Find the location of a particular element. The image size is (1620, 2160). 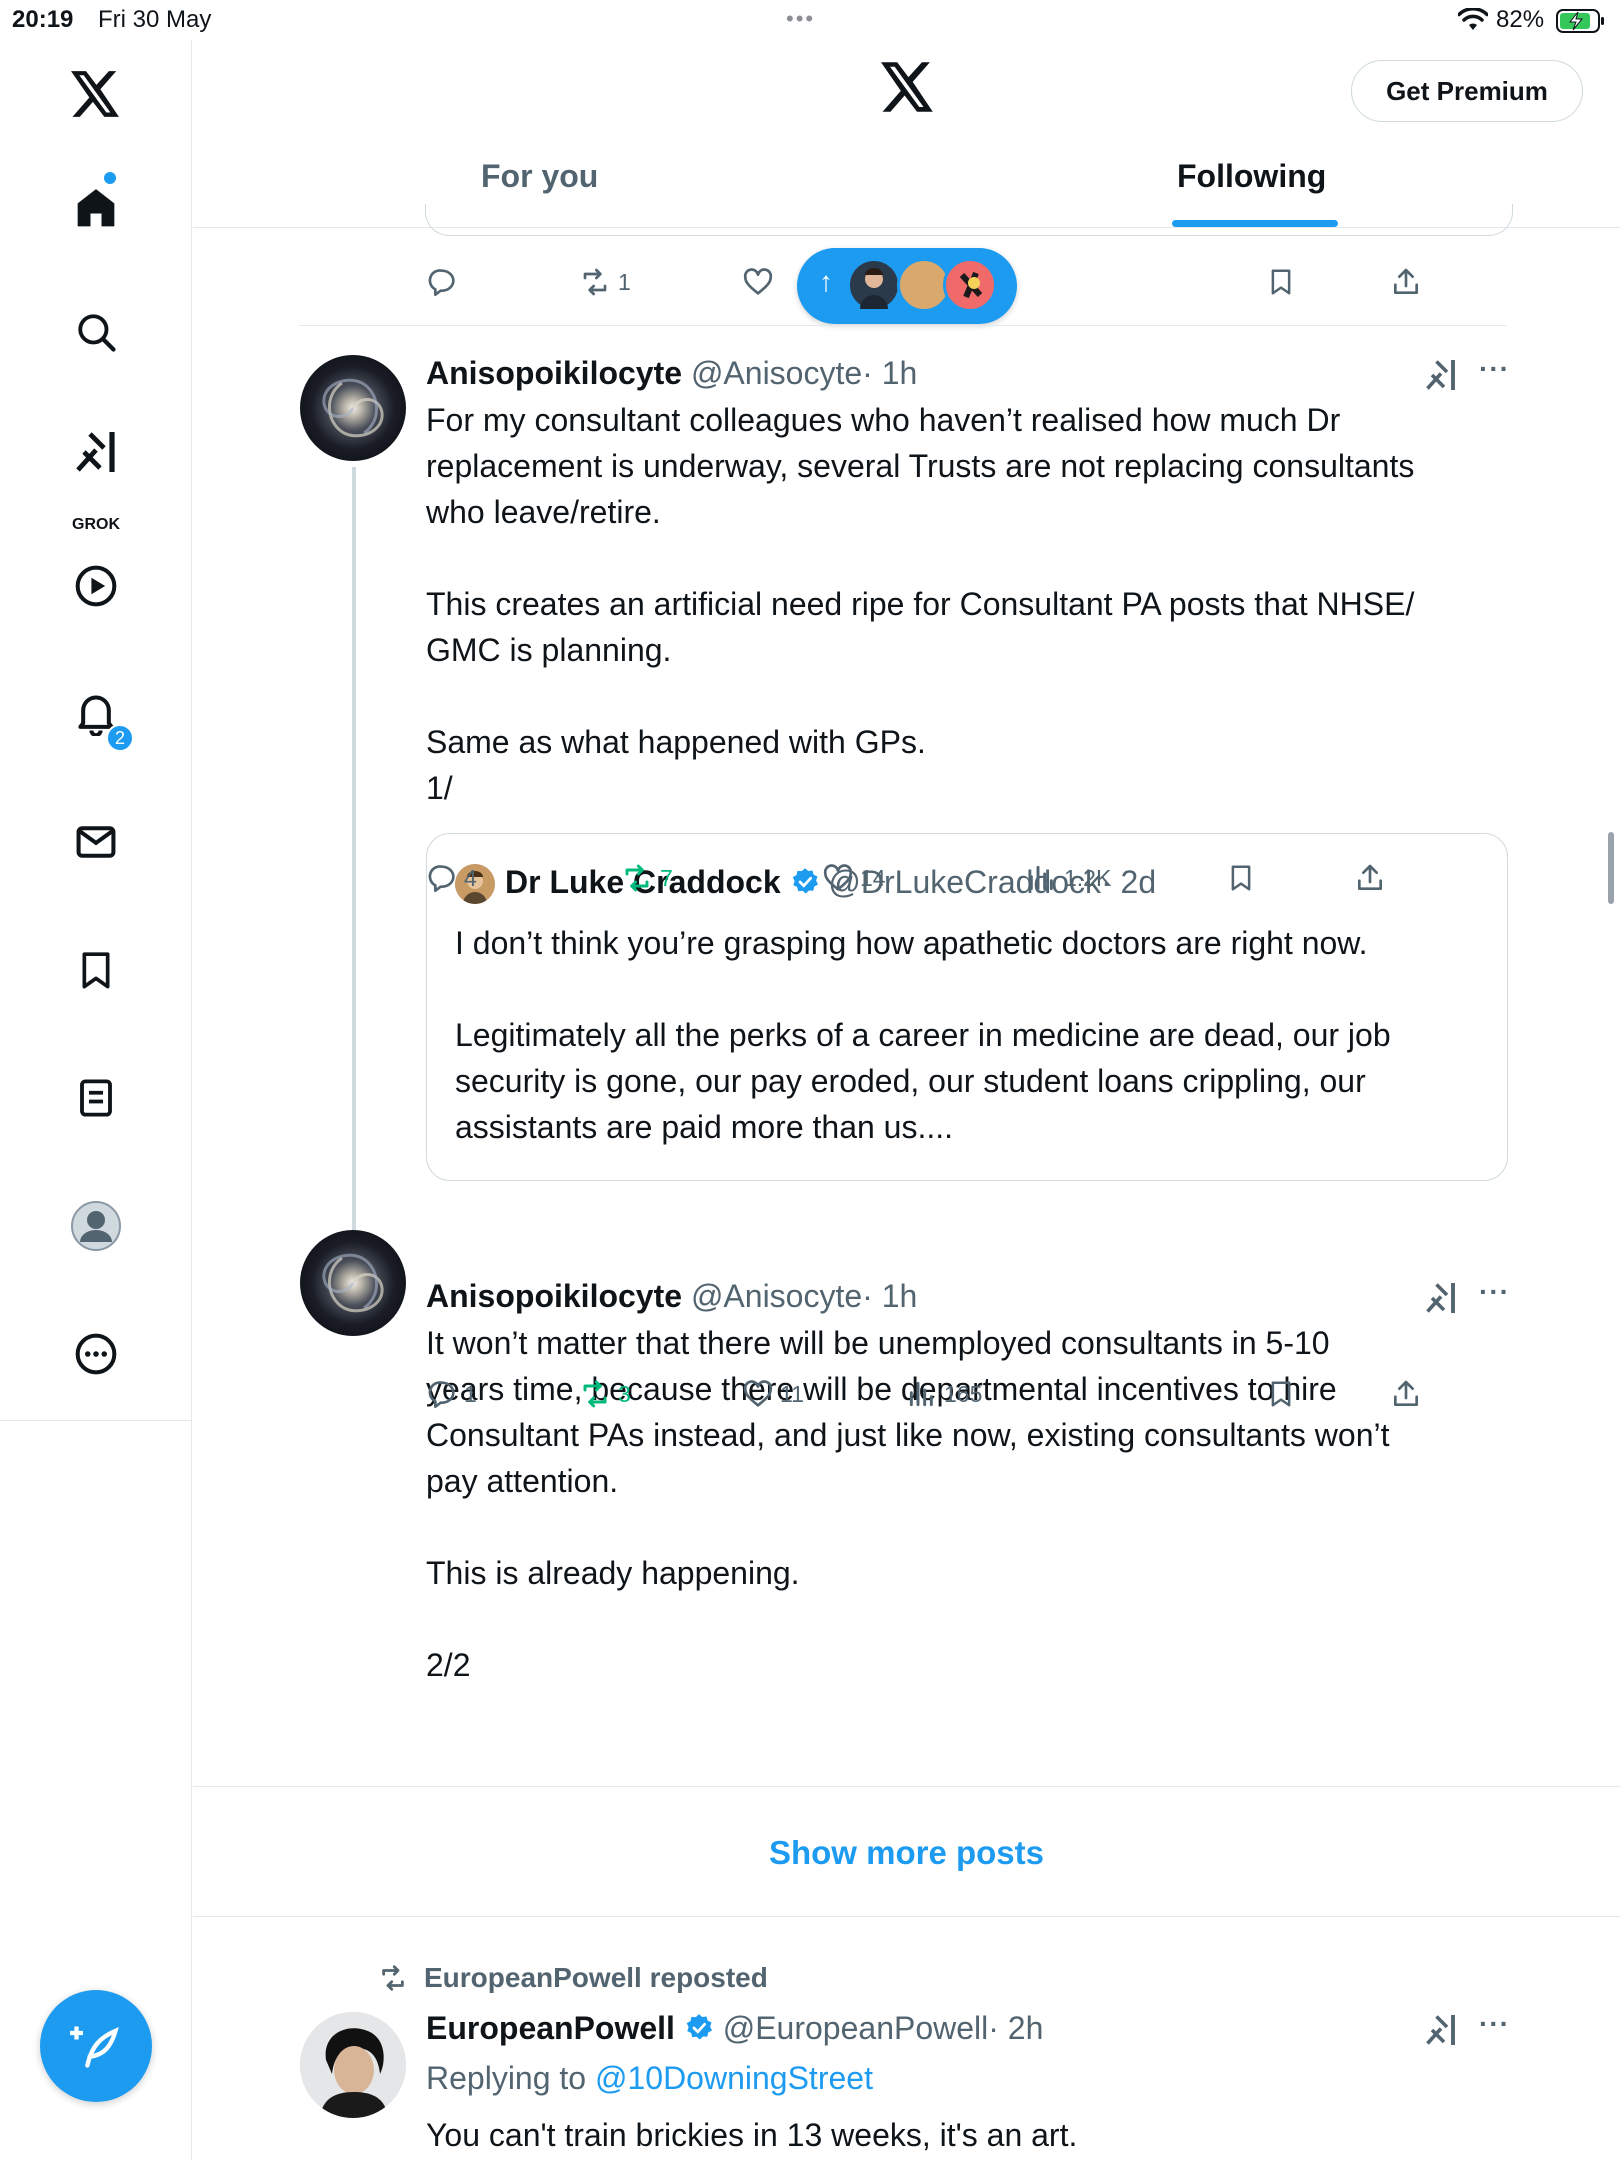

reply-button: 4 is located at coordinates (451, 878).